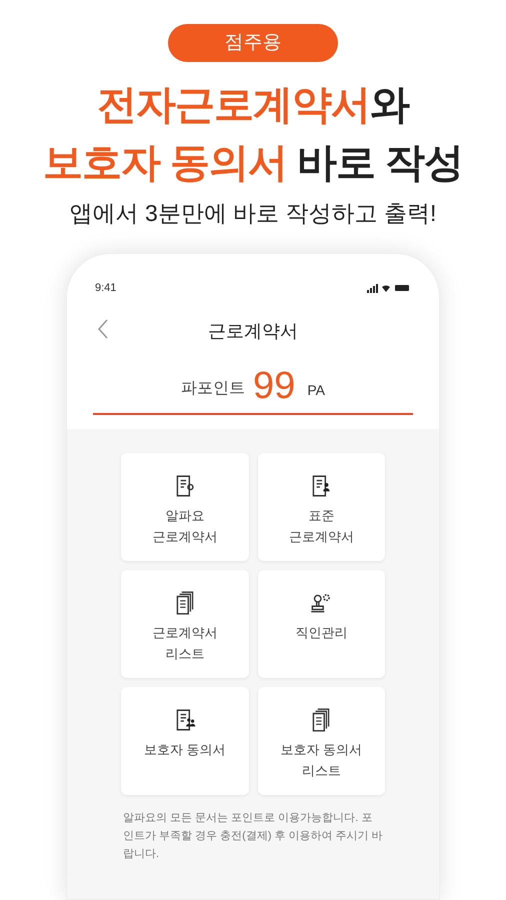 The width and height of the screenshot is (506, 900). I want to click on headline-text: 바로 작성, so click(380, 163).